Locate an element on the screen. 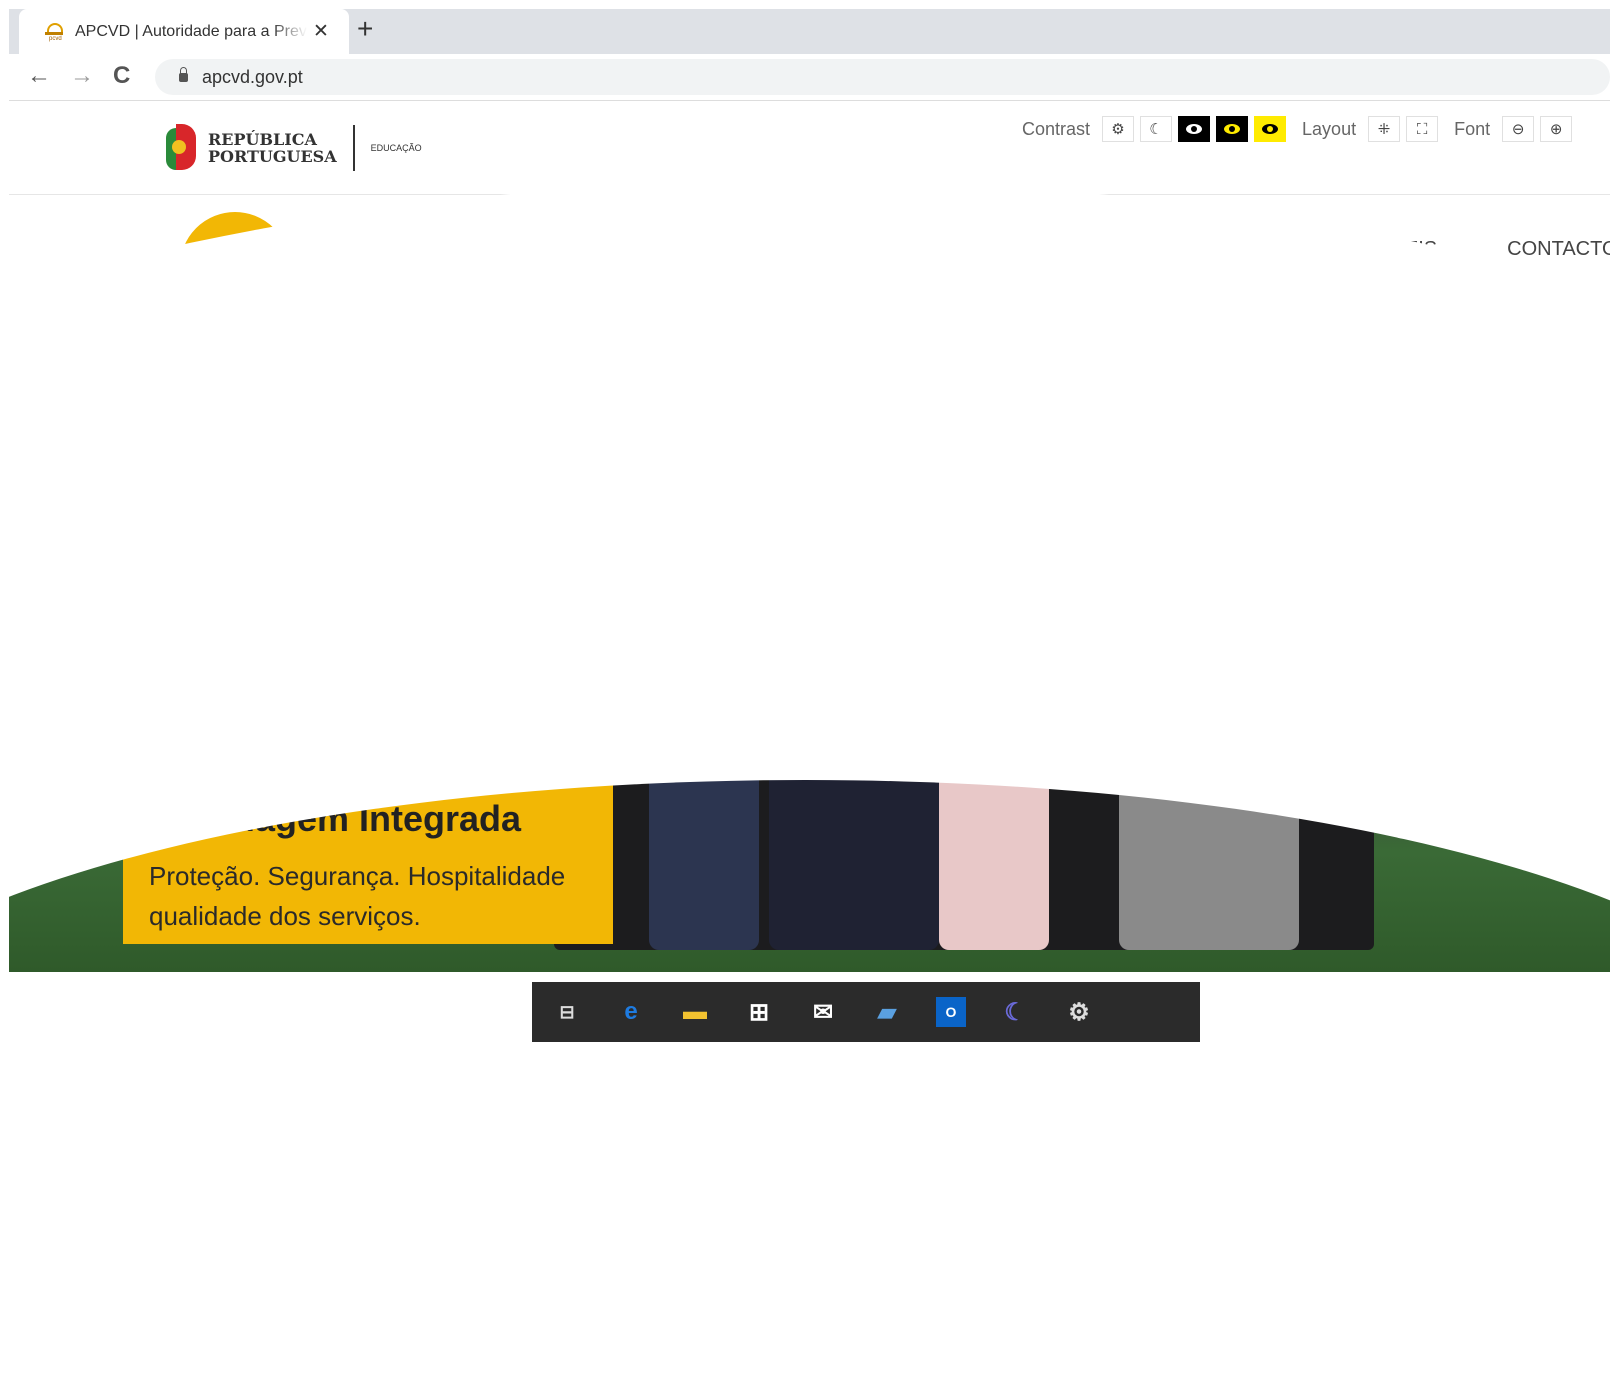  gov-logo: REPÚBLICA PORTUGUESA EDUCAÇÃO is located at coordinates (293, 148).